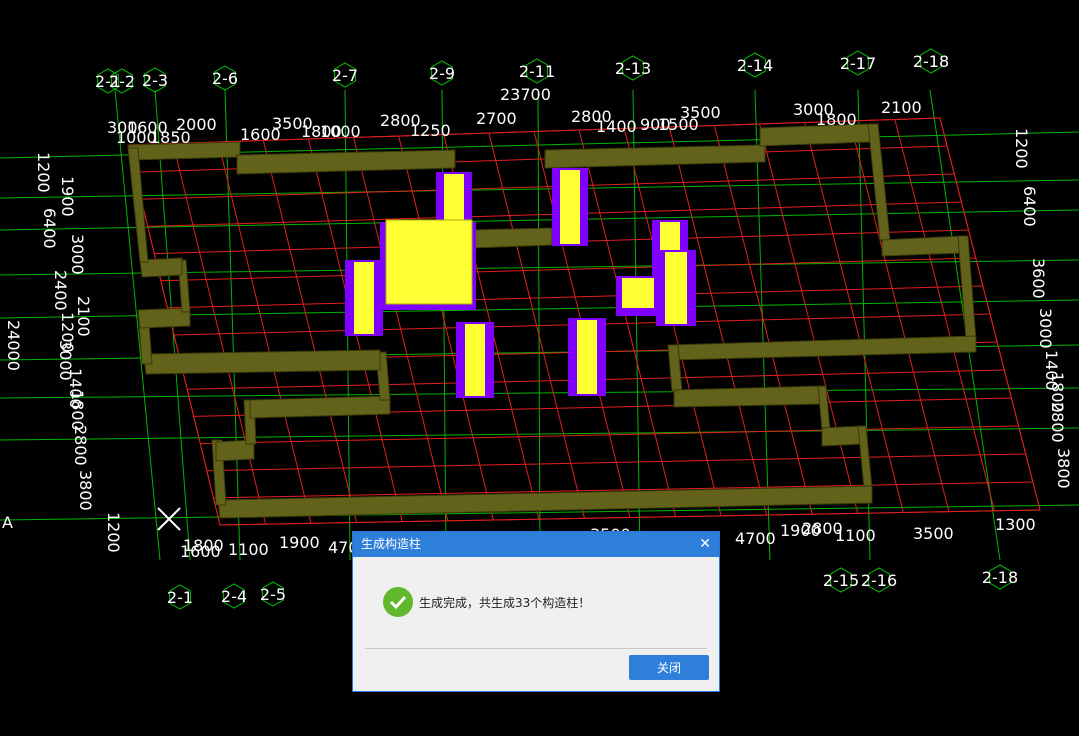 This screenshot has width=1079, height=736. I want to click on axis-label: 2-13, so click(633, 68).